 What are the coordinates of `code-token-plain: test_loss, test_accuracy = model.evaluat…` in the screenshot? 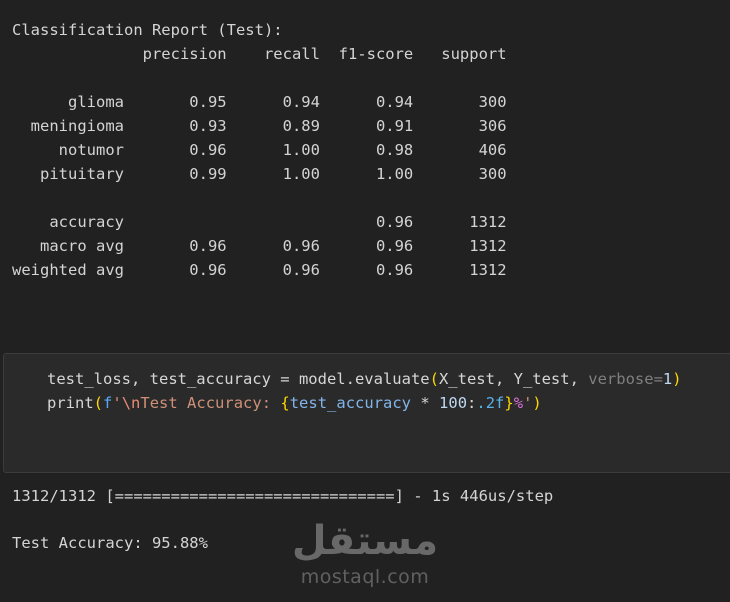 It's located at (238, 379).